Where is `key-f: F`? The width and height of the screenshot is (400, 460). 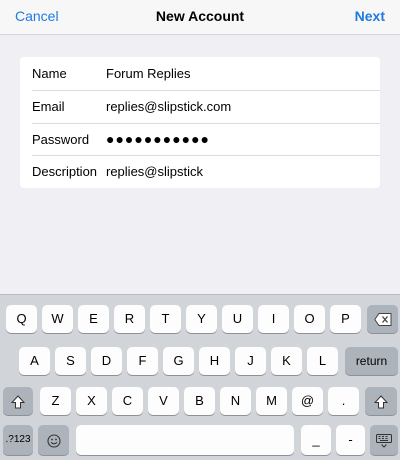 key-f: F is located at coordinates (142, 361).